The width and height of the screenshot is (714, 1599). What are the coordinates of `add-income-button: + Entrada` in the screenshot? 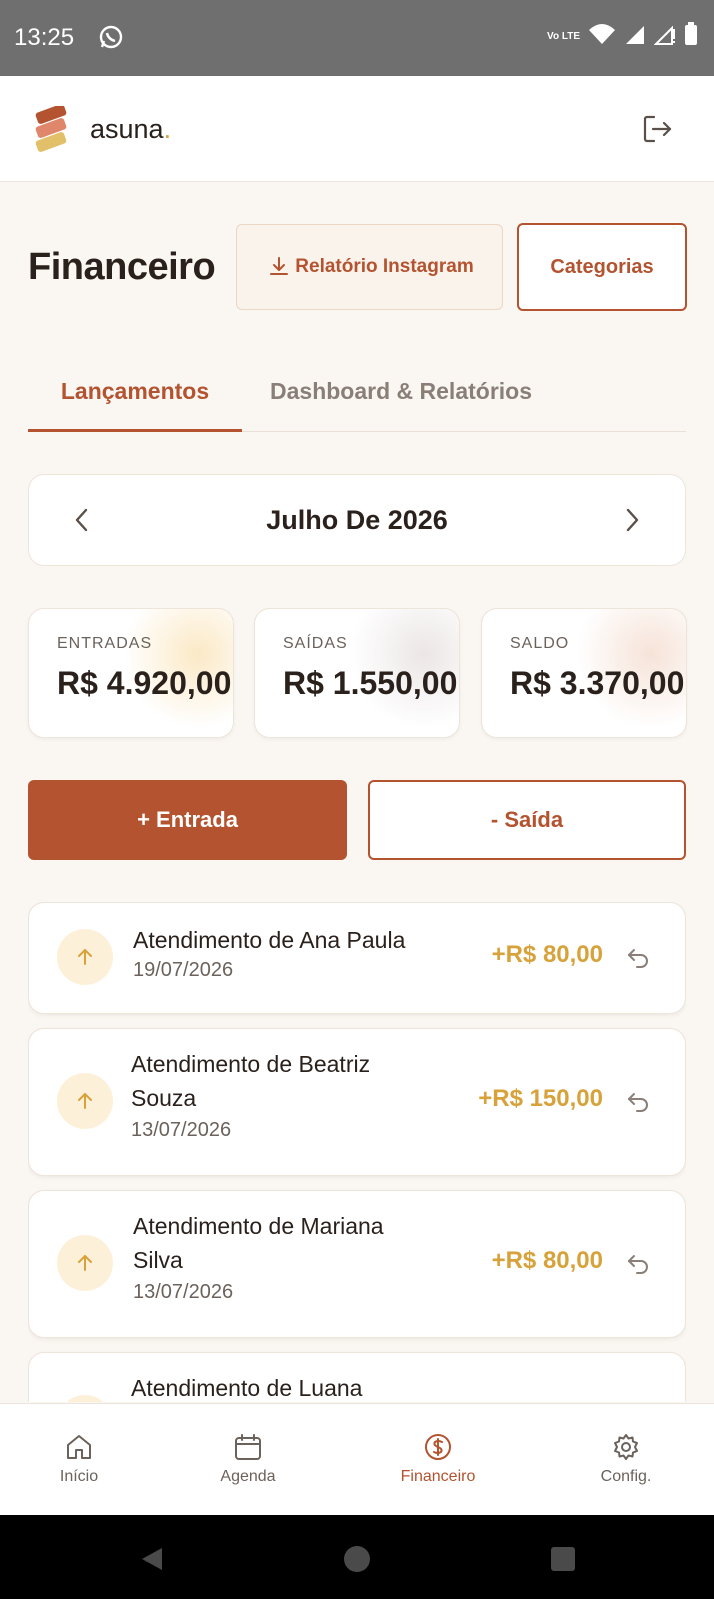 It's located at (187, 820).